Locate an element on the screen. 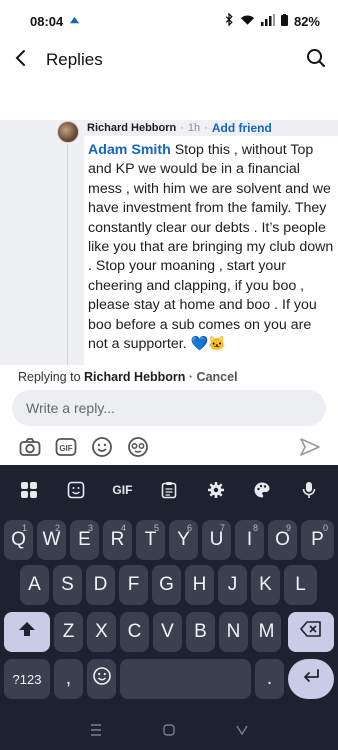 This screenshot has width=338, height=750. replying-to-name: Richard Hebborn is located at coordinates (135, 377).